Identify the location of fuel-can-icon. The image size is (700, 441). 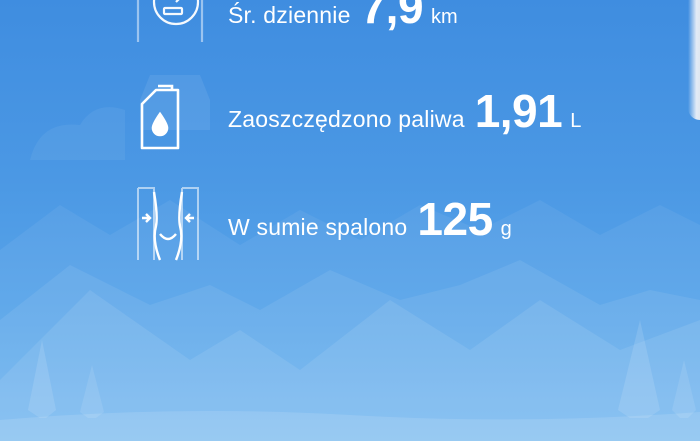
(160, 117).